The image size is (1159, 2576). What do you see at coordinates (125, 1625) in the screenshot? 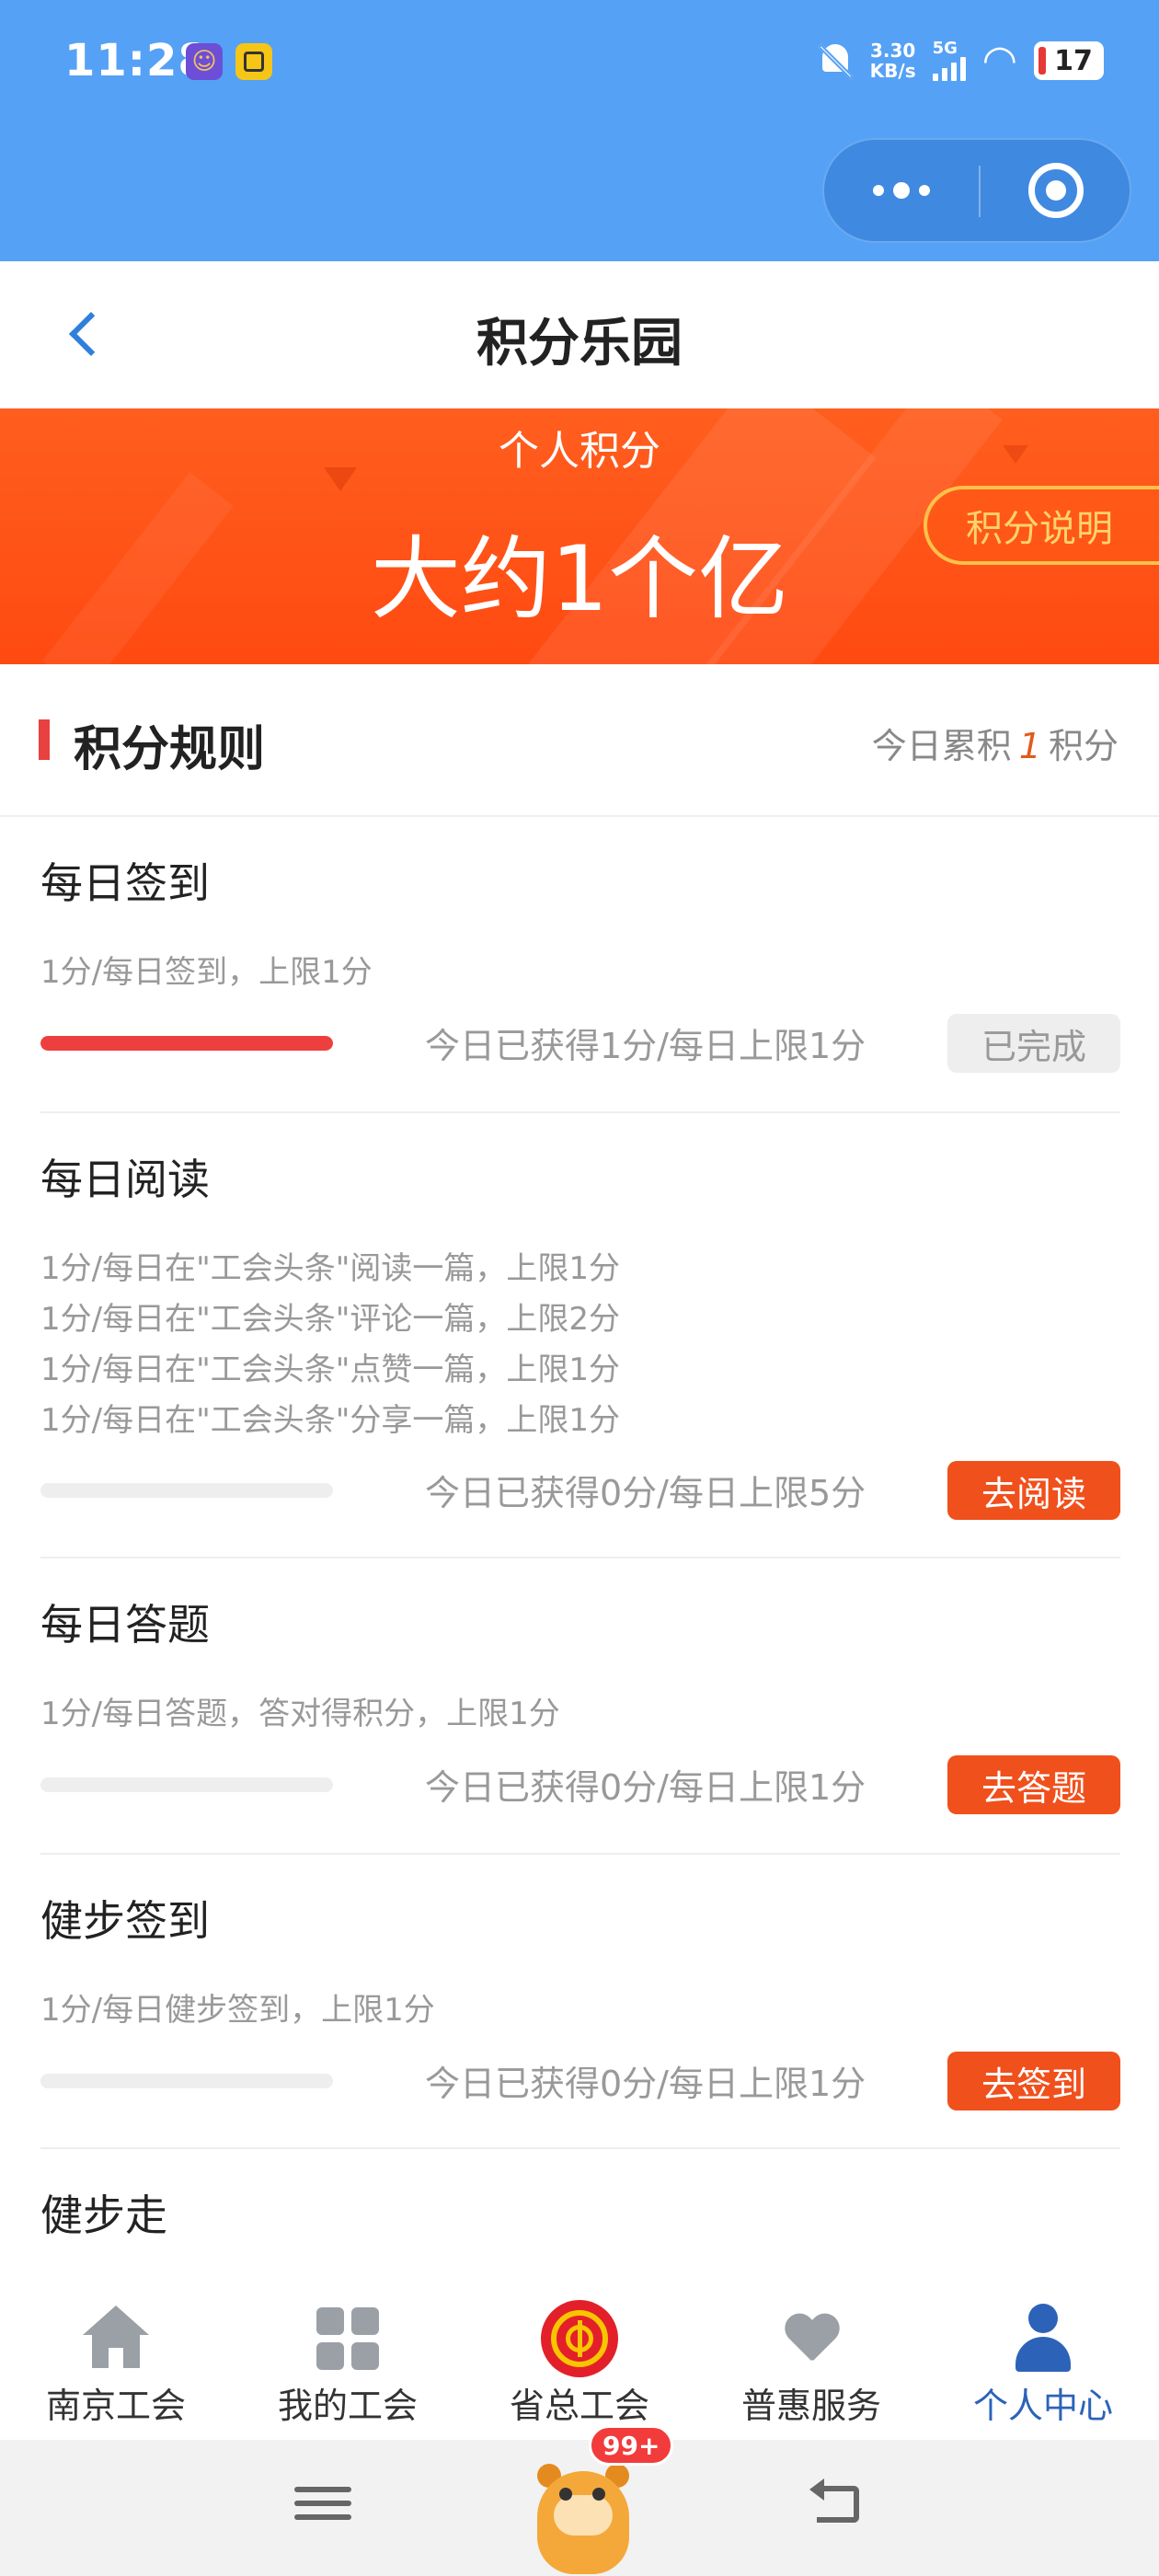
I see `task-name: 每日答题` at bounding box center [125, 1625].